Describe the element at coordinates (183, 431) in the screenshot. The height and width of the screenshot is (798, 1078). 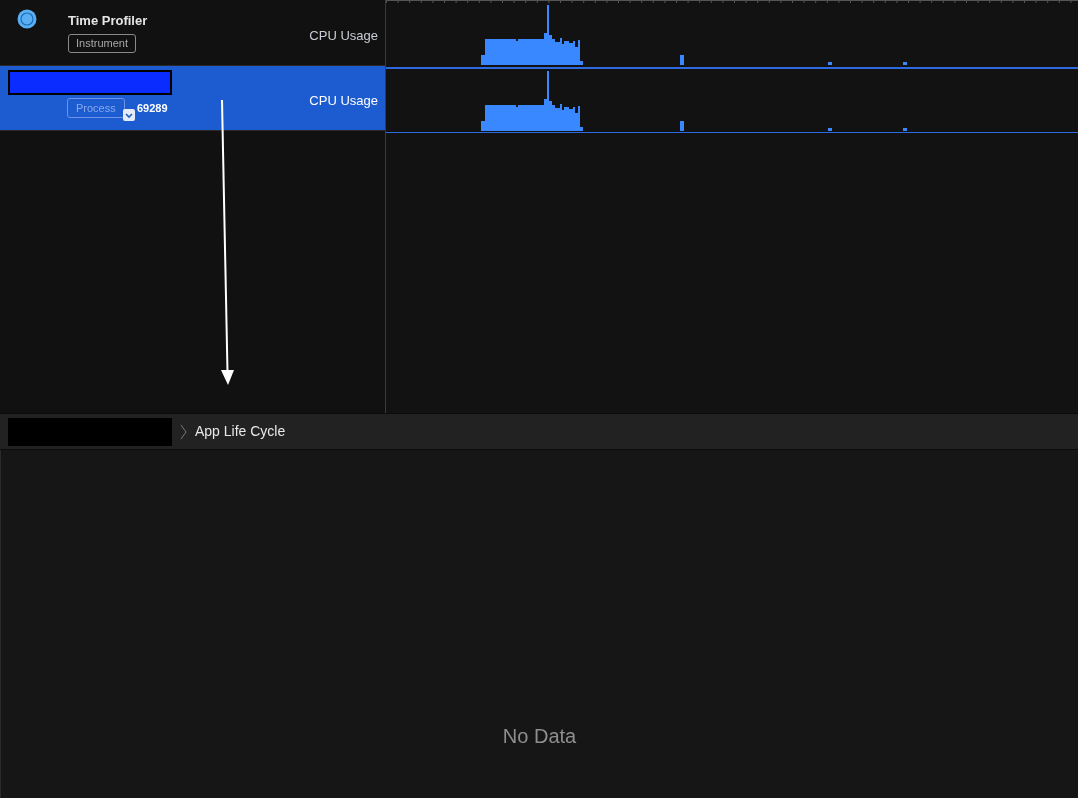
I see `chevron-right-icon` at that location.